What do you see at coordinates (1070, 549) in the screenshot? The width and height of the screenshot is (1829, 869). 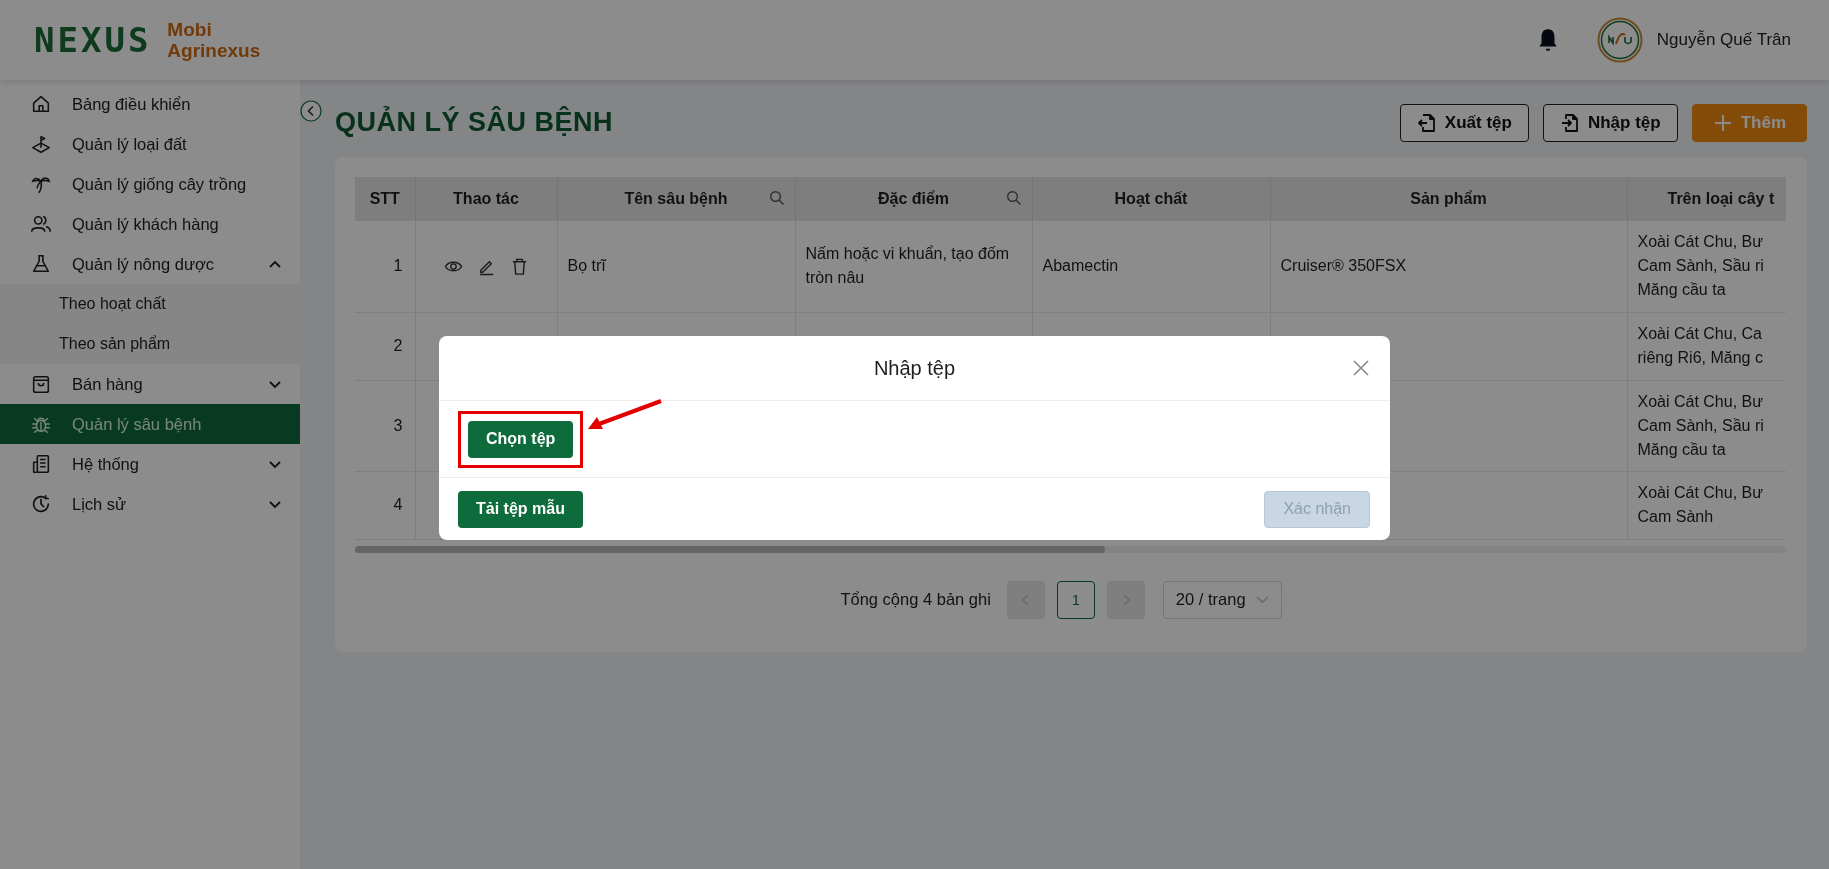 I see `scrollbar` at bounding box center [1070, 549].